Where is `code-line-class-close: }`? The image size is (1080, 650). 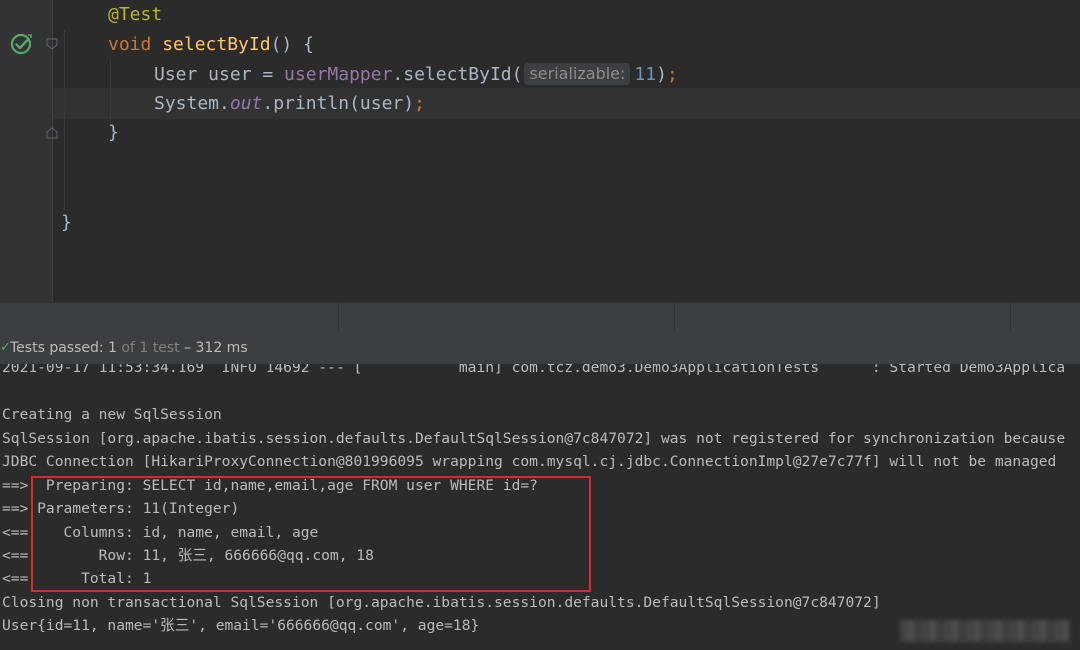
code-line-class-close: } is located at coordinates (66, 223).